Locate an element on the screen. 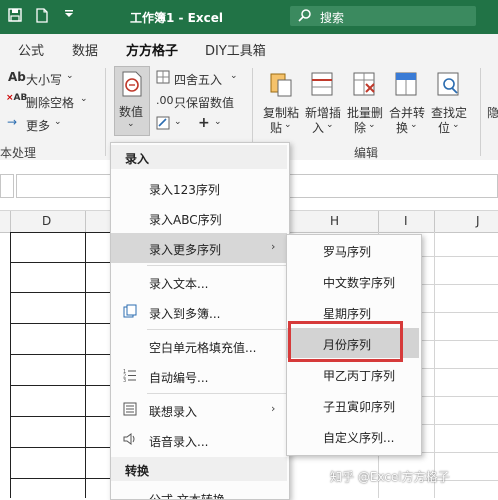 The width and height of the screenshot is (498, 500). tab-diy-toolbox: DIY工具箱 is located at coordinates (235, 49).